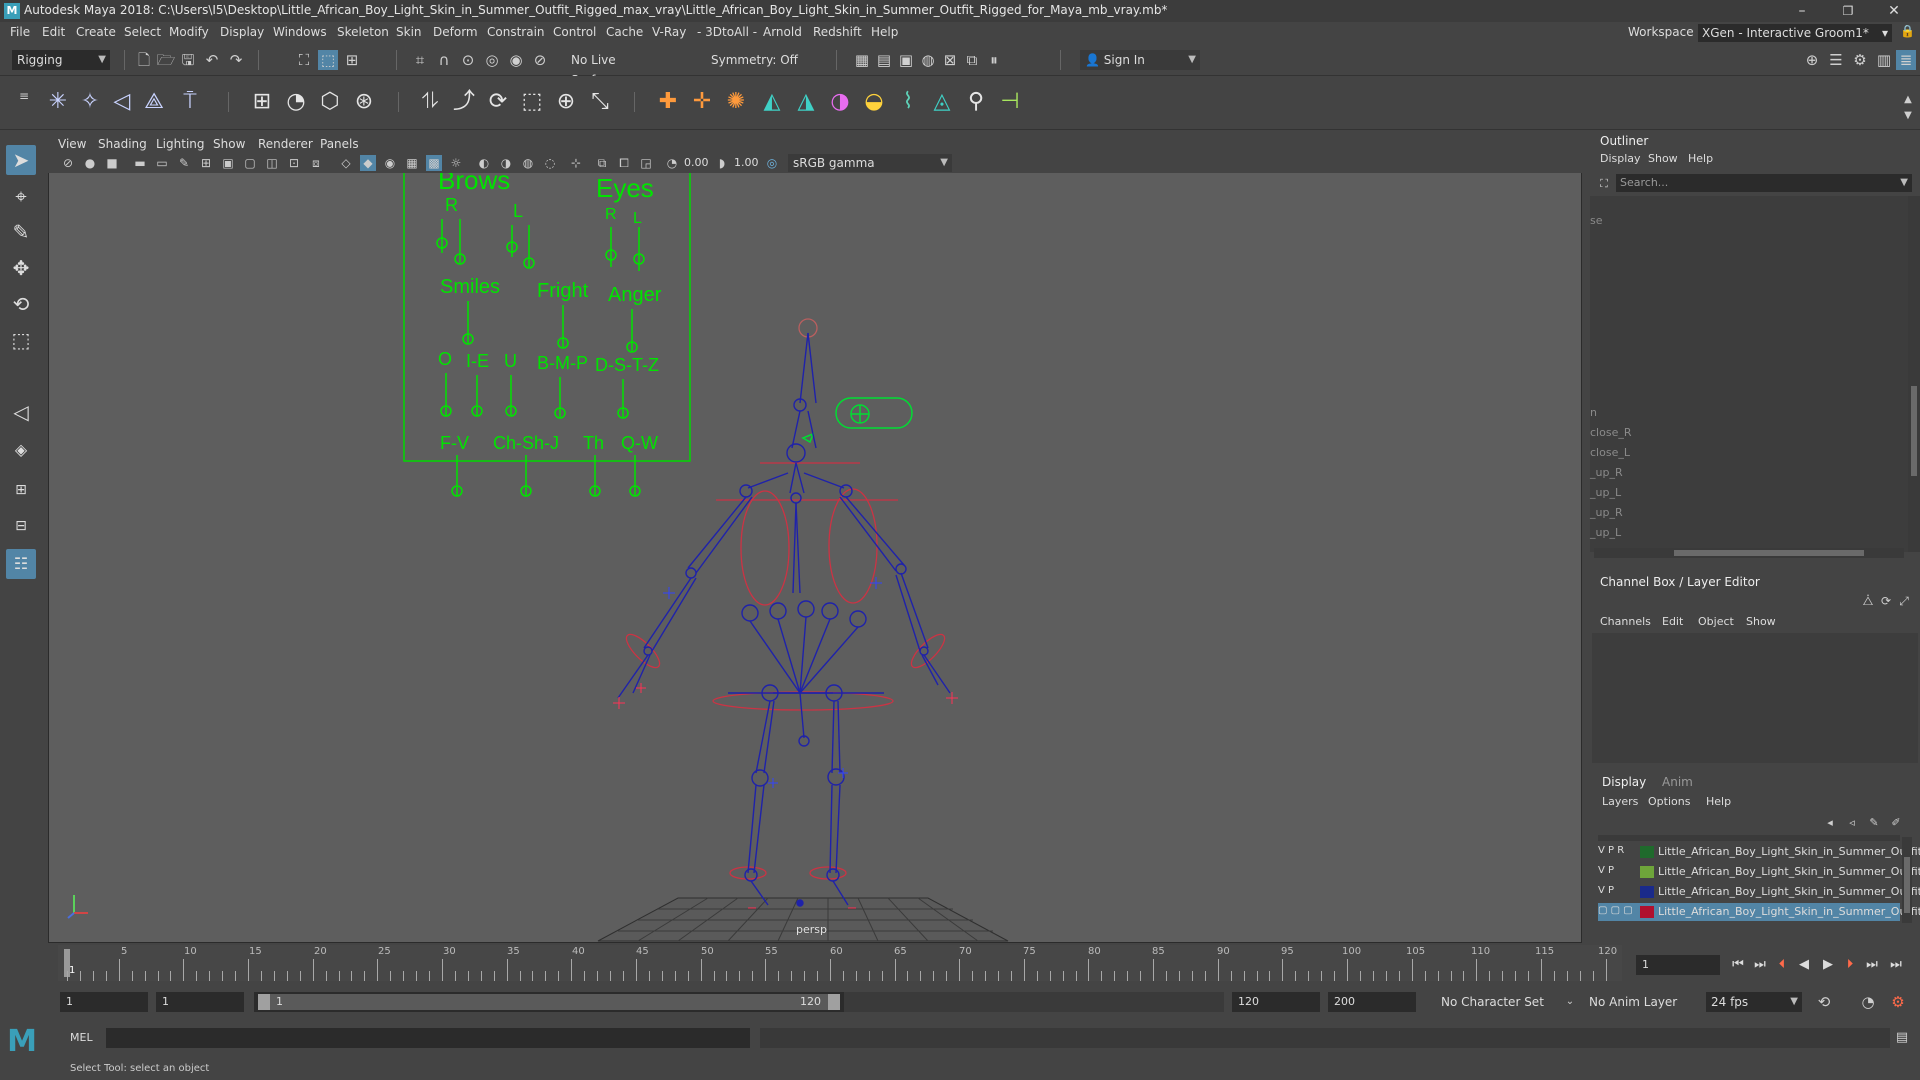 This screenshot has height=1080, width=1920. What do you see at coordinates (21, 196) in the screenshot?
I see `lasso-tool-icon: ⌖` at bounding box center [21, 196].